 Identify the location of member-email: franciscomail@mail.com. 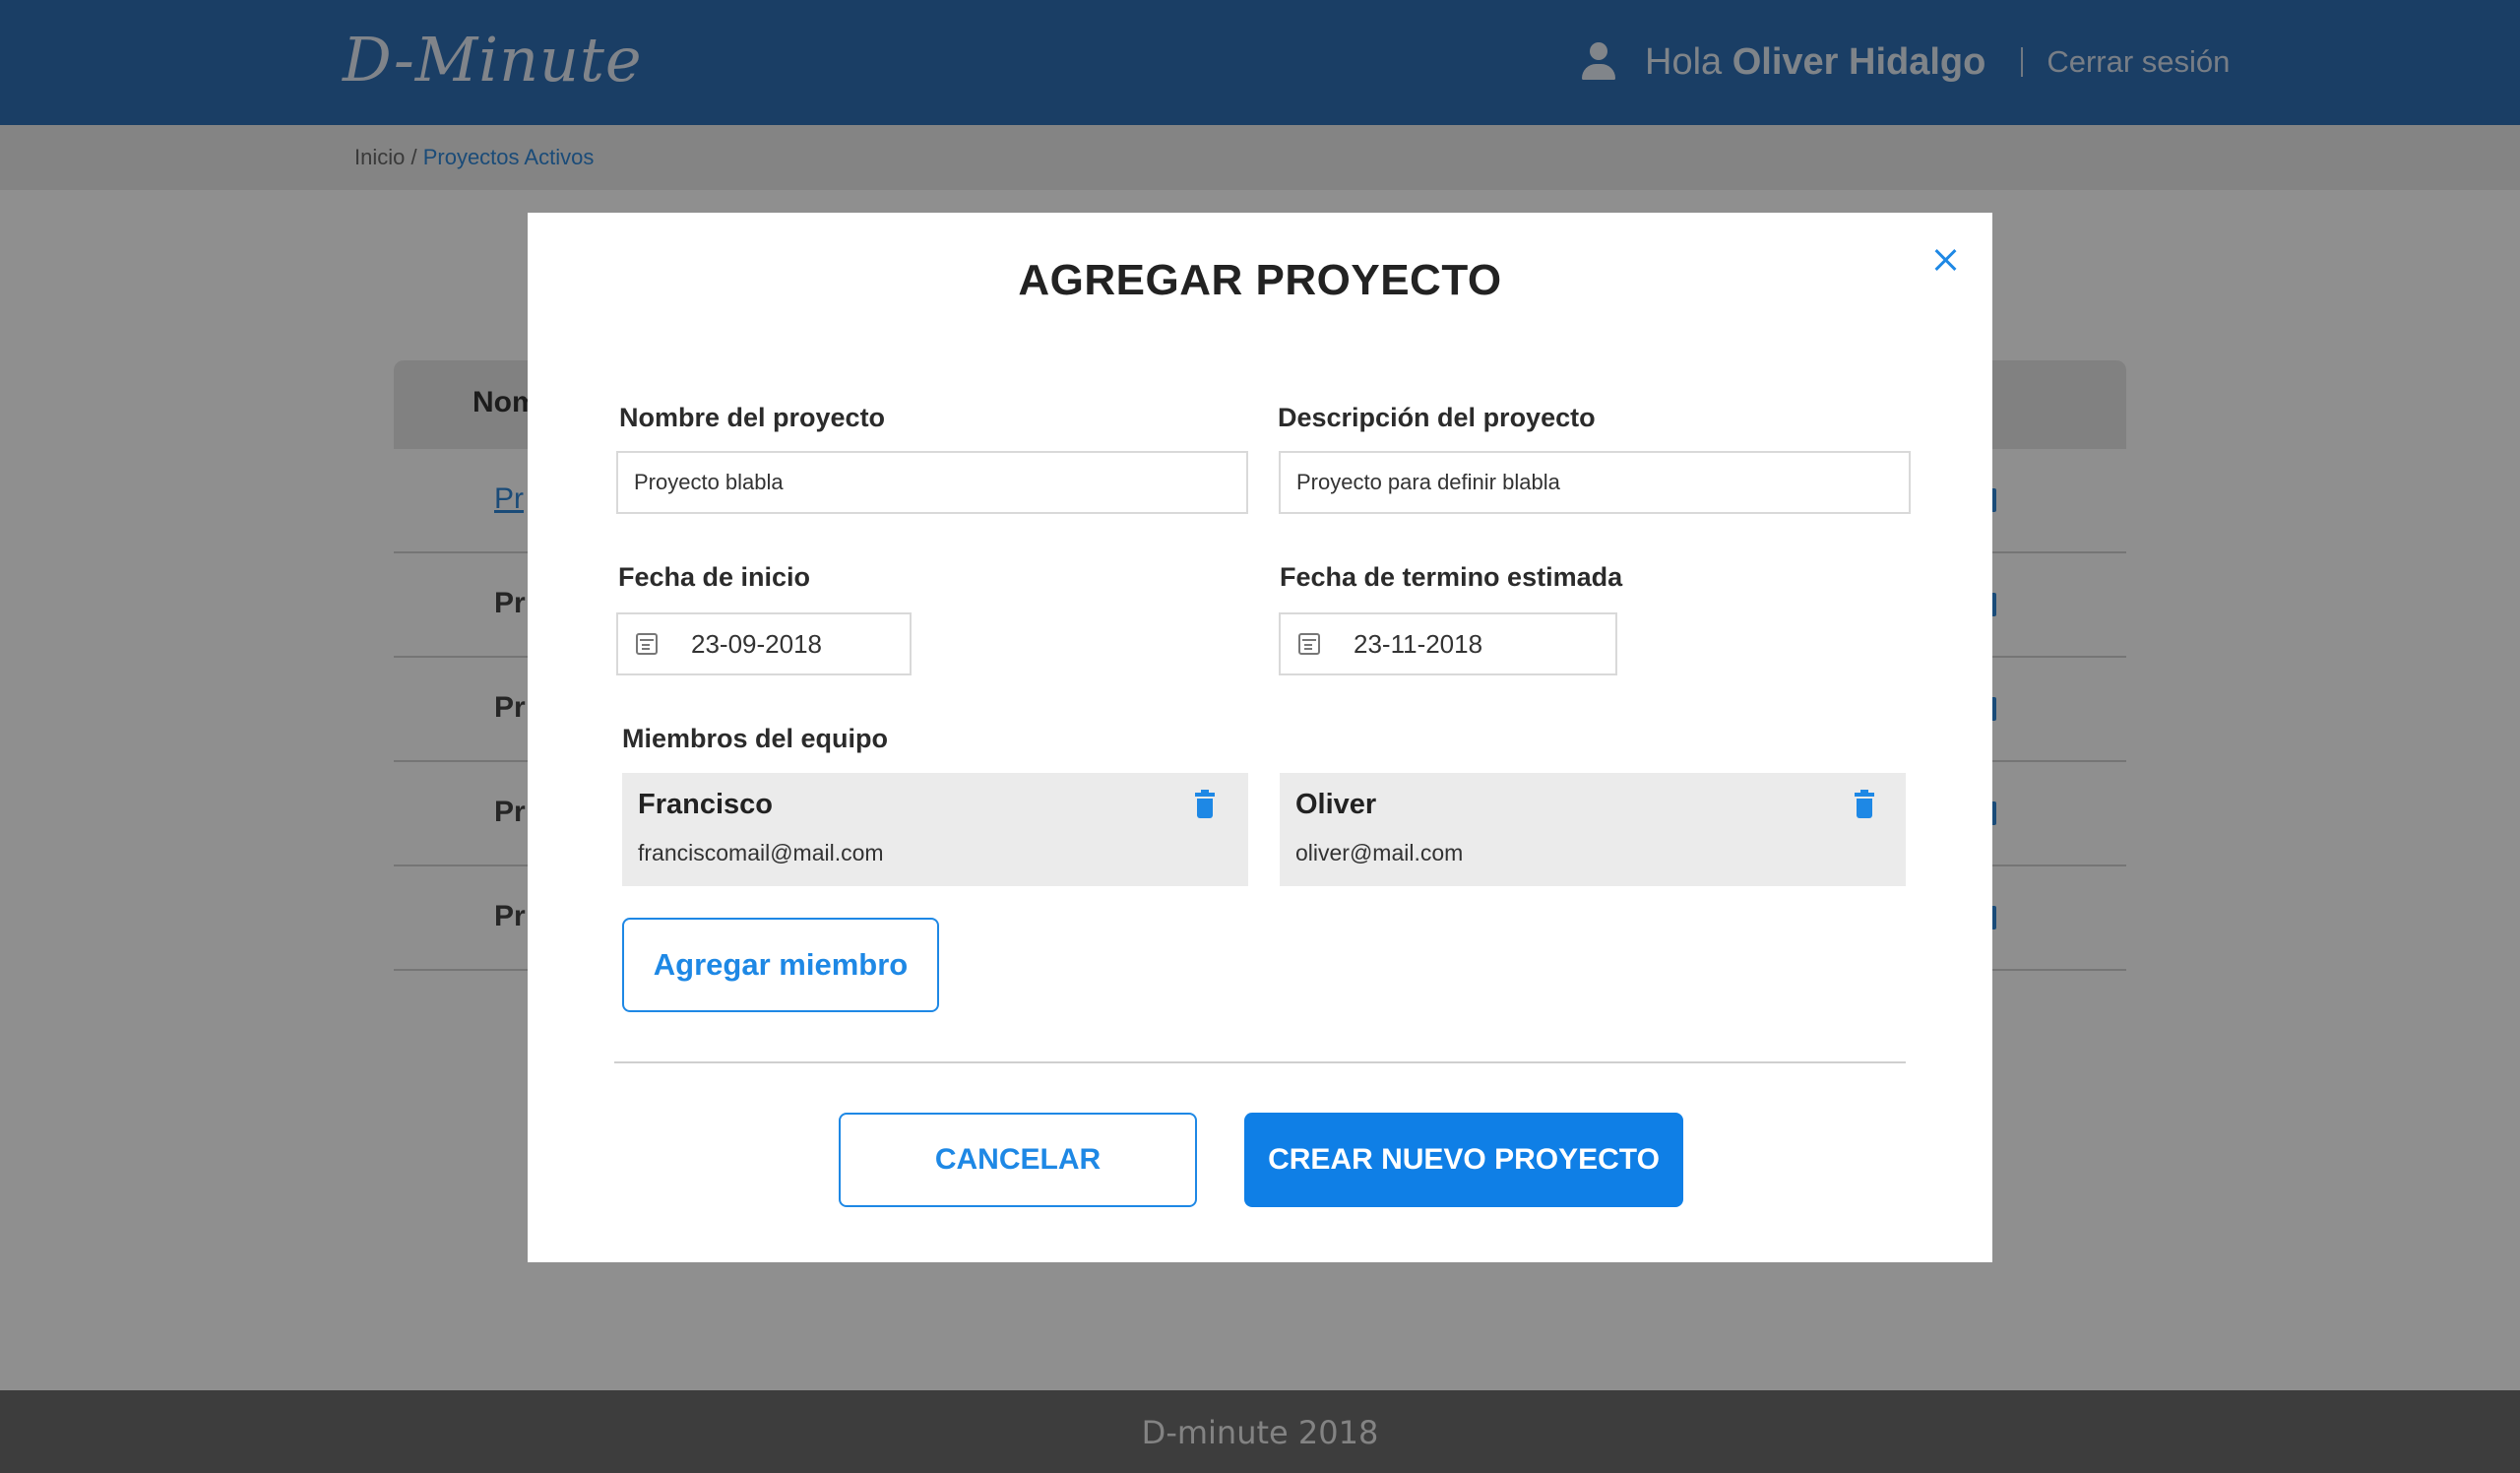
(761, 852).